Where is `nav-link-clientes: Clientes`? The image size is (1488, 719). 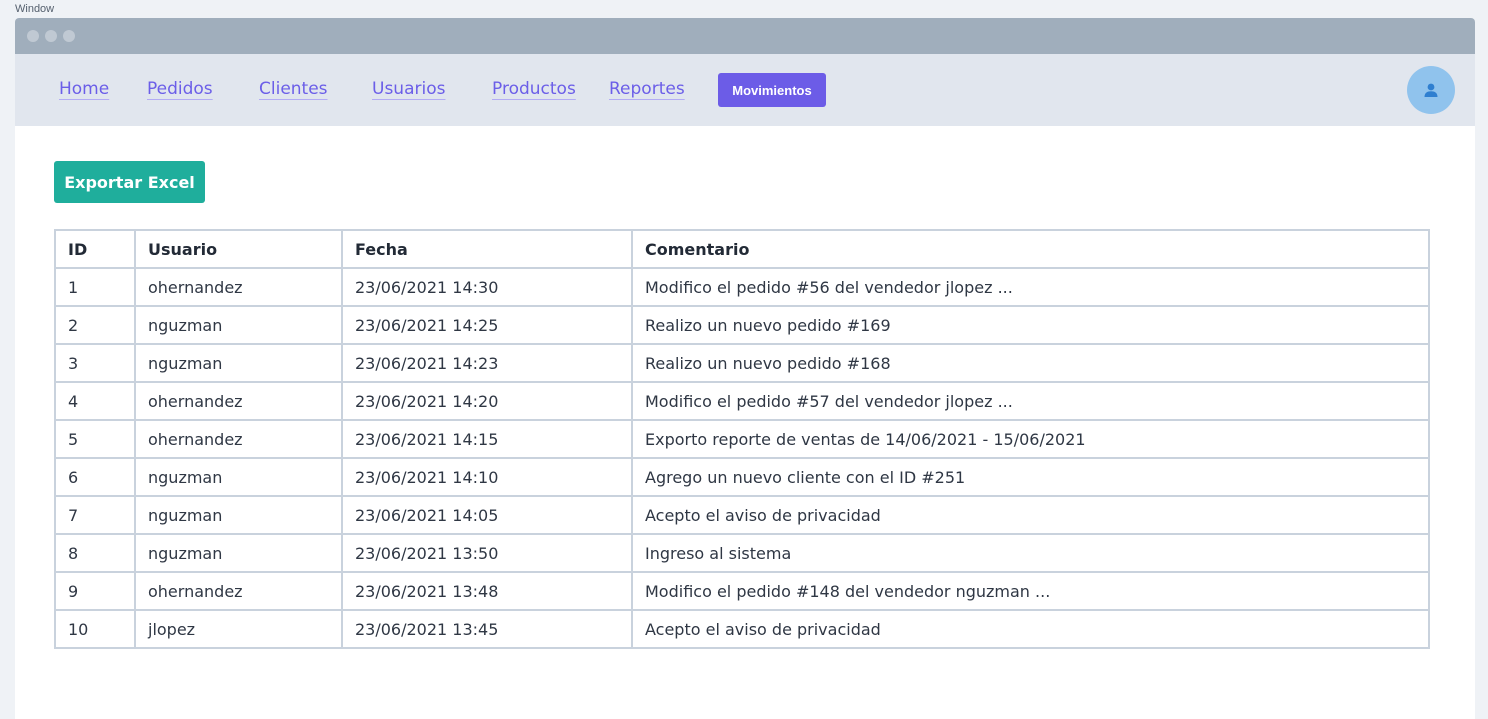 nav-link-clientes: Clientes is located at coordinates (293, 89).